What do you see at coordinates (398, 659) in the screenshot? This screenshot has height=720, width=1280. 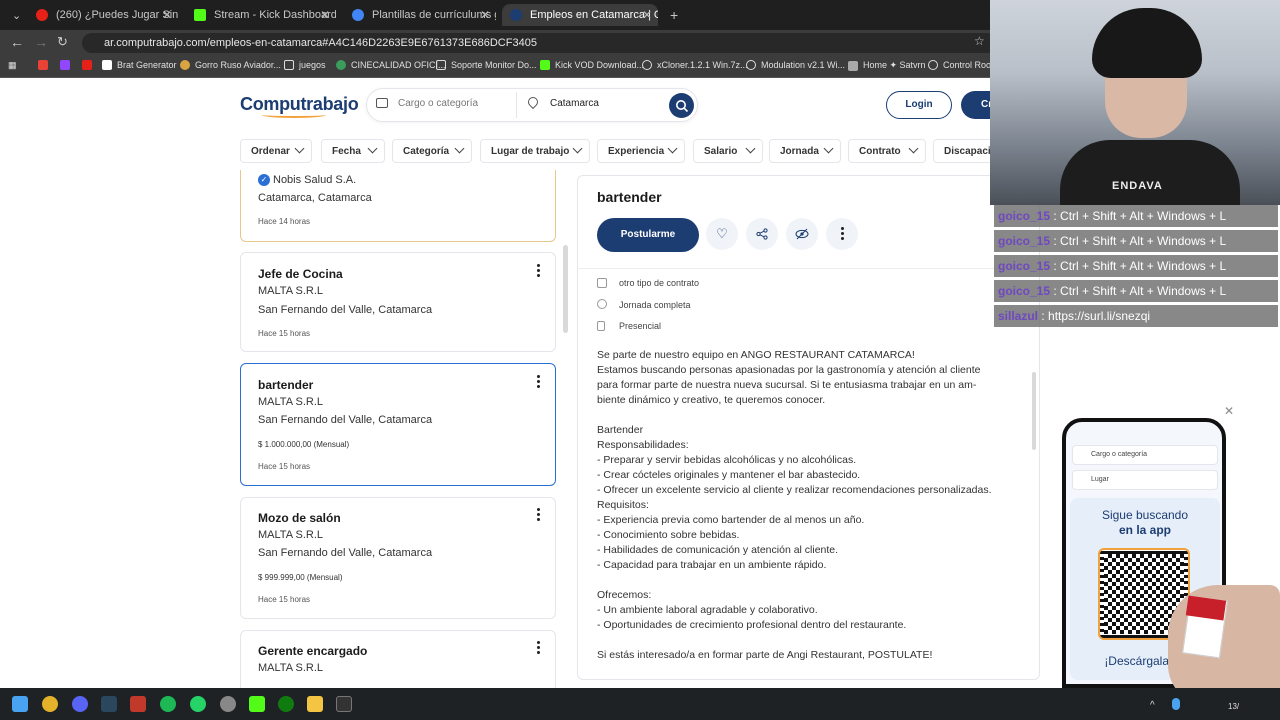 I see `job-card: Gerente encargado MALTA S.R.L` at bounding box center [398, 659].